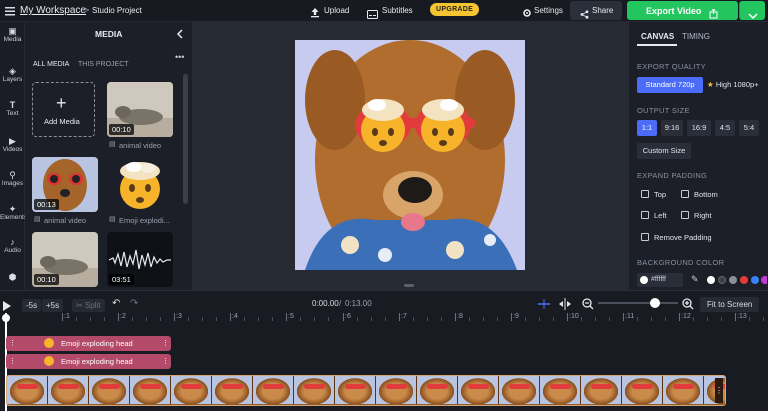 The height and width of the screenshot is (411, 768). Describe the element at coordinates (179, 57) in the screenshot. I see `more-options-icon: •••` at that location.